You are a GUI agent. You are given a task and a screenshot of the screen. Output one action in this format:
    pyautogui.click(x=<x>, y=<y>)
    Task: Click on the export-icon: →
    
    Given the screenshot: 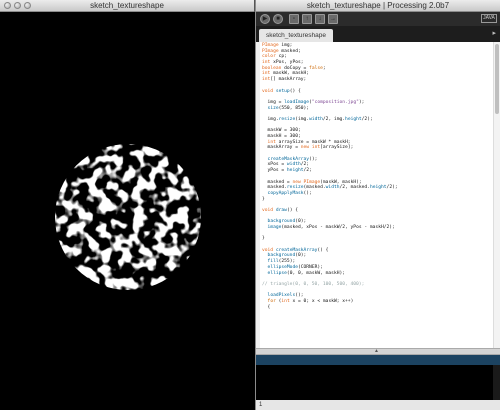 What is the action you would take?
    pyautogui.click(x=333, y=19)
    